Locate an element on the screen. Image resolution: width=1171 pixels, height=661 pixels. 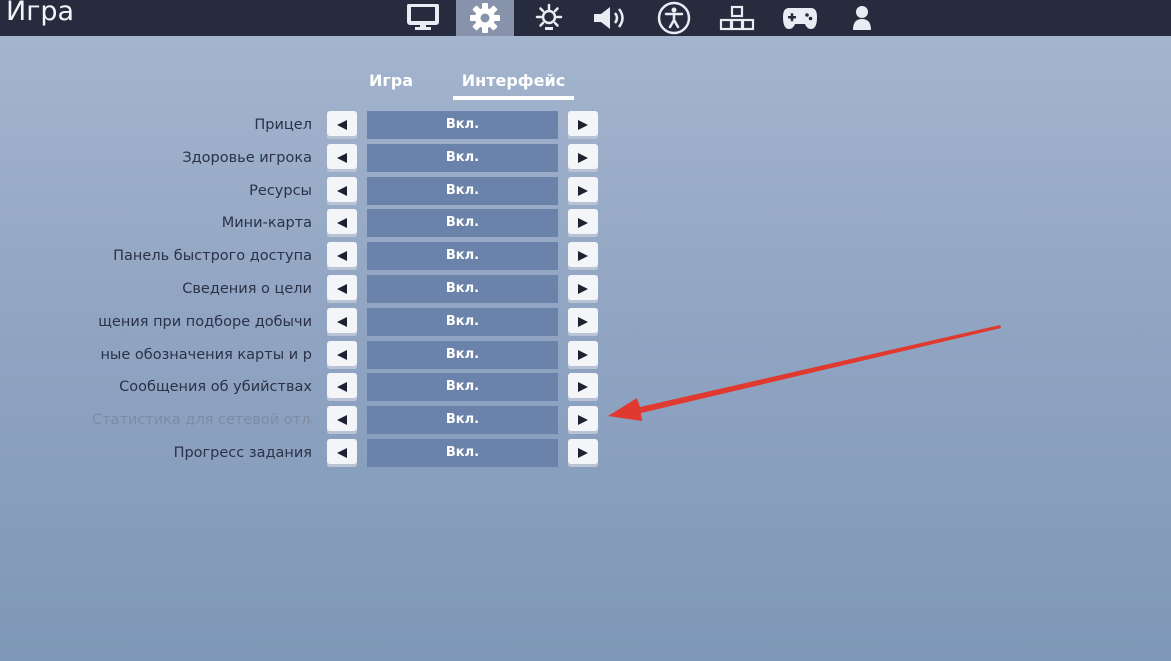
account-icon is located at coordinates (862, 18).